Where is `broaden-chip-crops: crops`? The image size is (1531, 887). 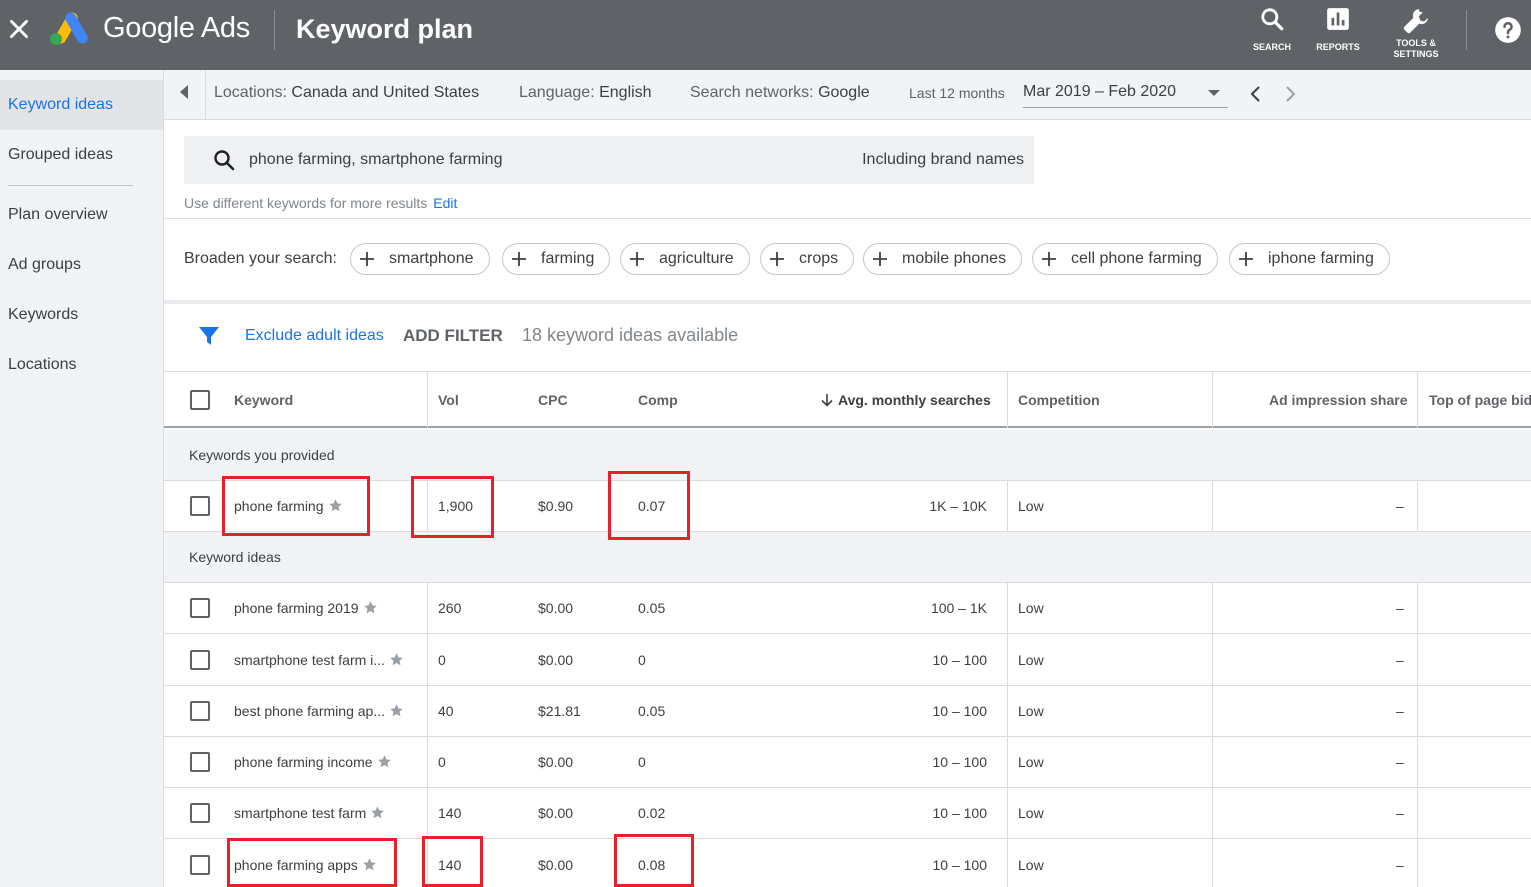 broaden-chip-crops: crops is located at coordinates (807, 259).